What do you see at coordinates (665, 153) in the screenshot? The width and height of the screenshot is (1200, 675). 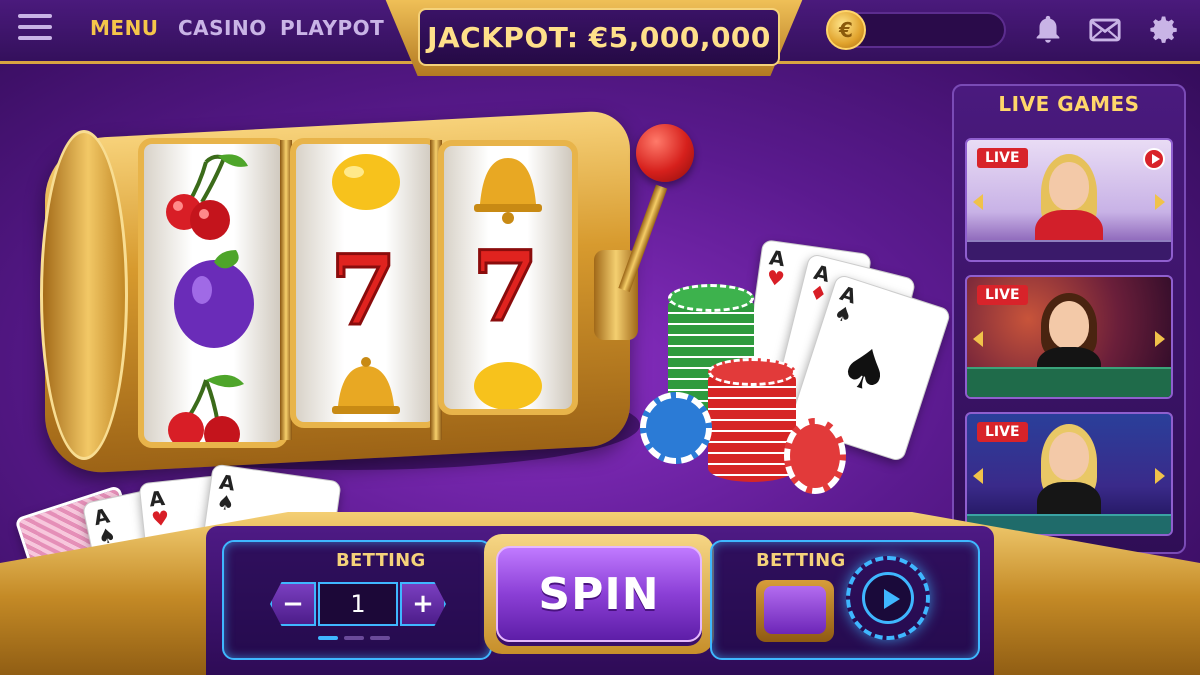 I see `lever-knob` at bounding box center [665, 153].